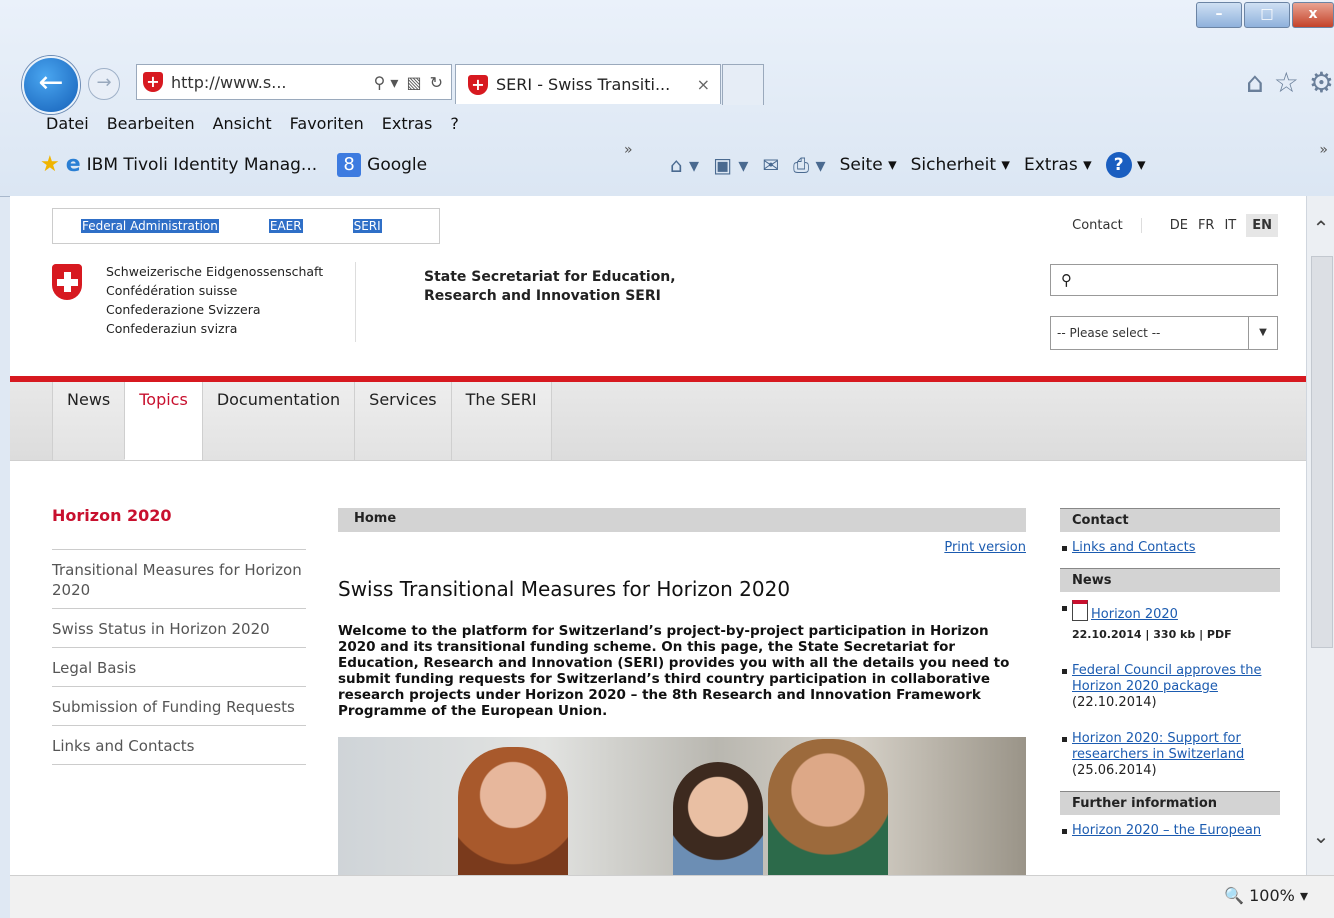 This screenshot has height=918, width=1334. Describe the element at coordinates (868, 165) in the screenshot. I see `command-page: Seite ▾` at that location.